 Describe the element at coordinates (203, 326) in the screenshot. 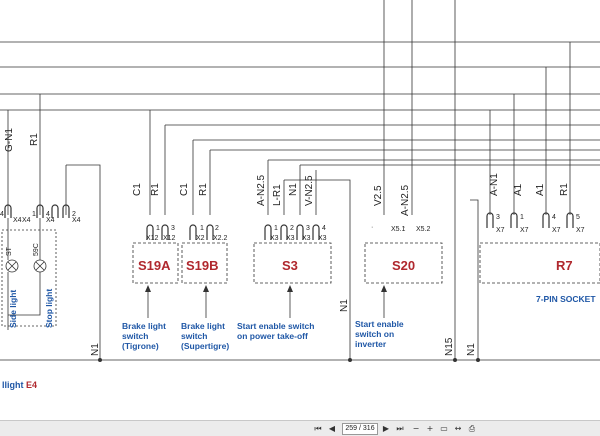

I see `s19b-desc-1: Brake light` at that location.